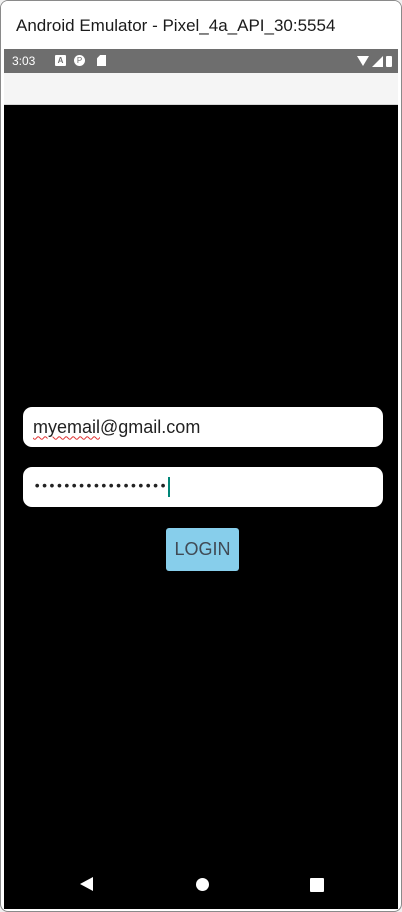 The height and width of the screenshot is (912, 402). What do you see at coordinates (169, 487) in the screenshot?
I see `text-cursor` at bounding box center [169, 487].